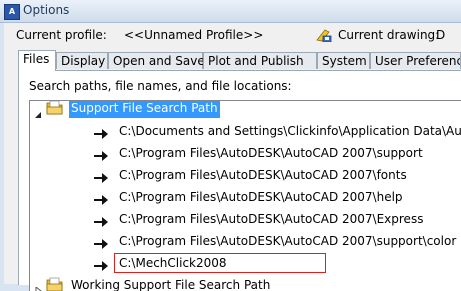 This screenshot has width=461, height=291. I want to click on current-profile-label: Current profile:, so click(61, 35).